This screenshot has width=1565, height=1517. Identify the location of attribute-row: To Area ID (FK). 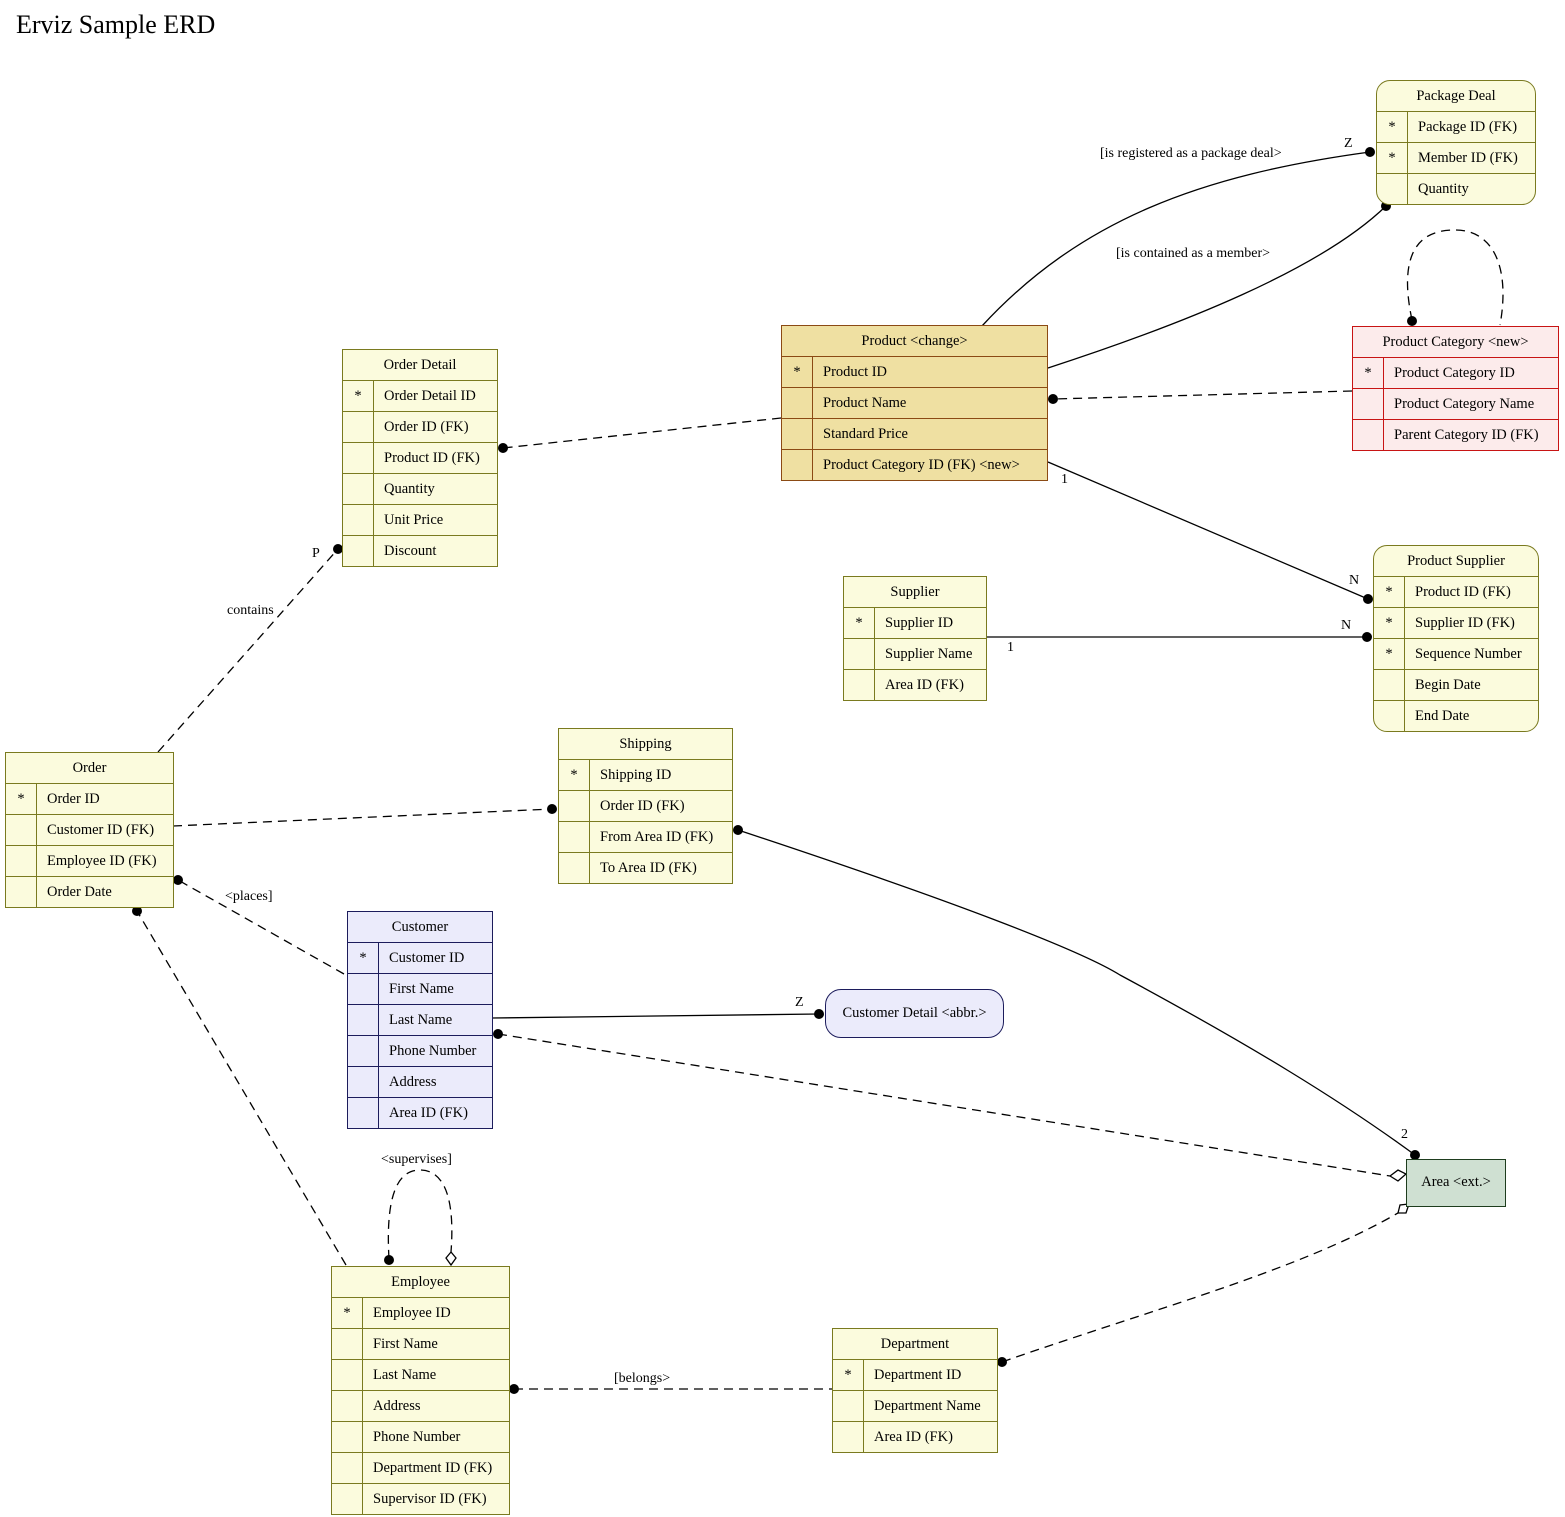
(645, 868).